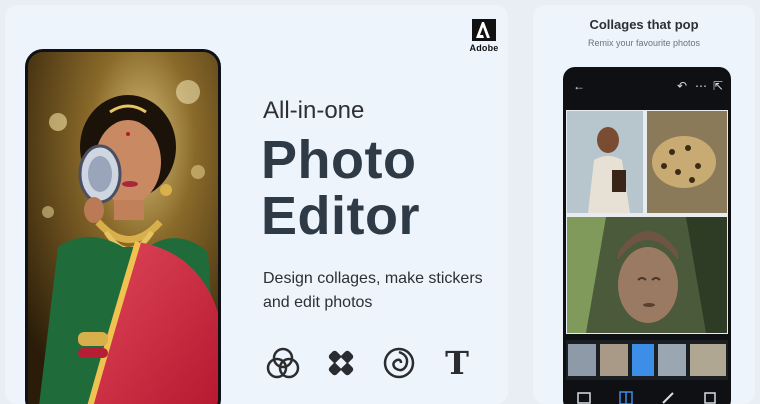 This screenshot has height=404, width=760. Describe the element at coordinates (370, 363) in the screenshot. I see `feature-icon-row: T` at that location.